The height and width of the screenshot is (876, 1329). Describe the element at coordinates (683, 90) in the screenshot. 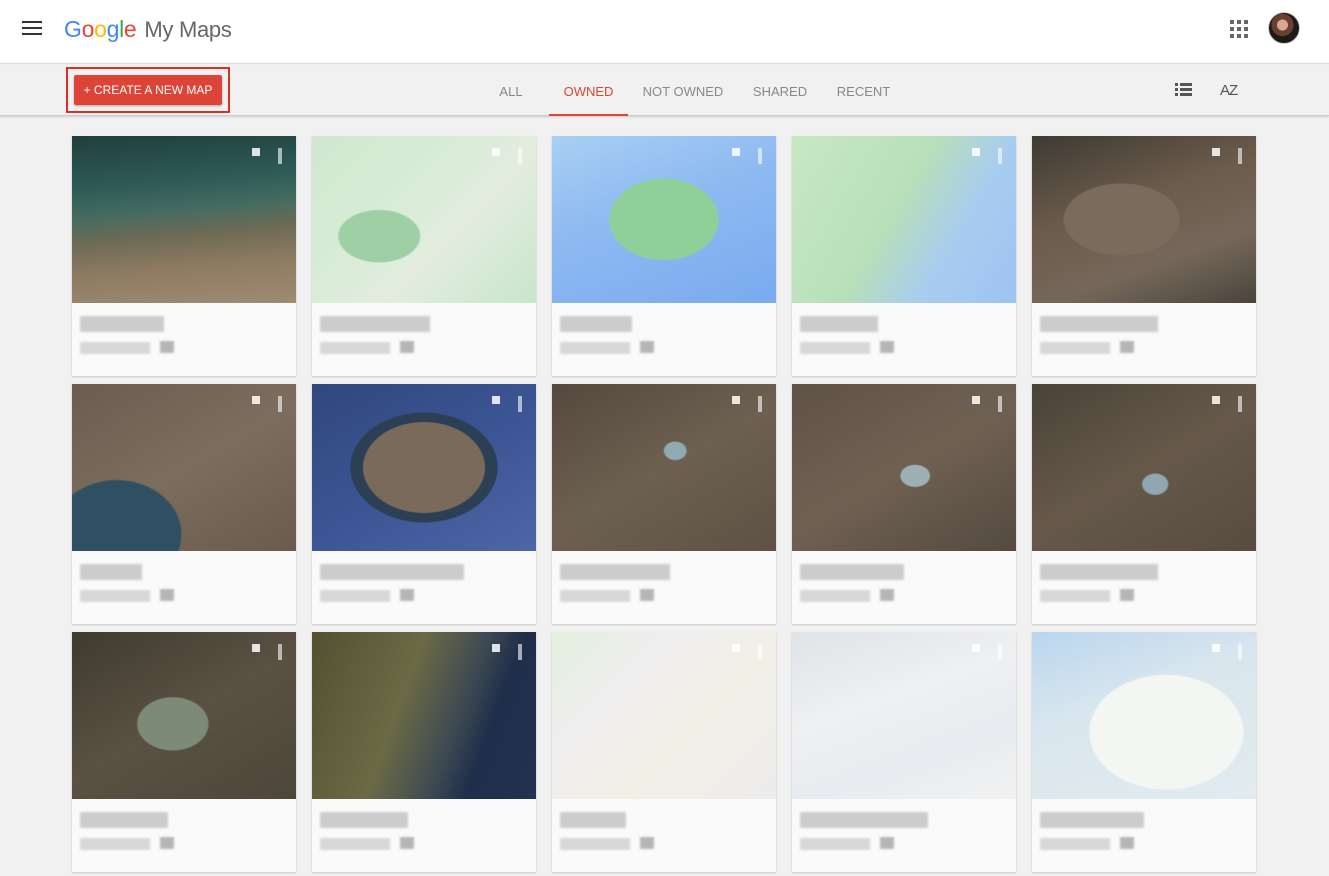

I see `tab-not-owned: NOT OWNED` at that location.